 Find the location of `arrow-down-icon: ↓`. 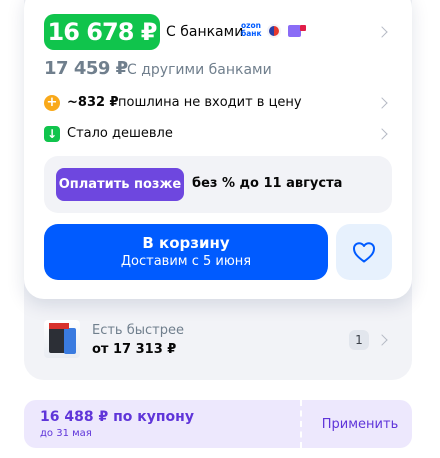

arrow-down-icon: ↓ is located at coordinates (52, 134).